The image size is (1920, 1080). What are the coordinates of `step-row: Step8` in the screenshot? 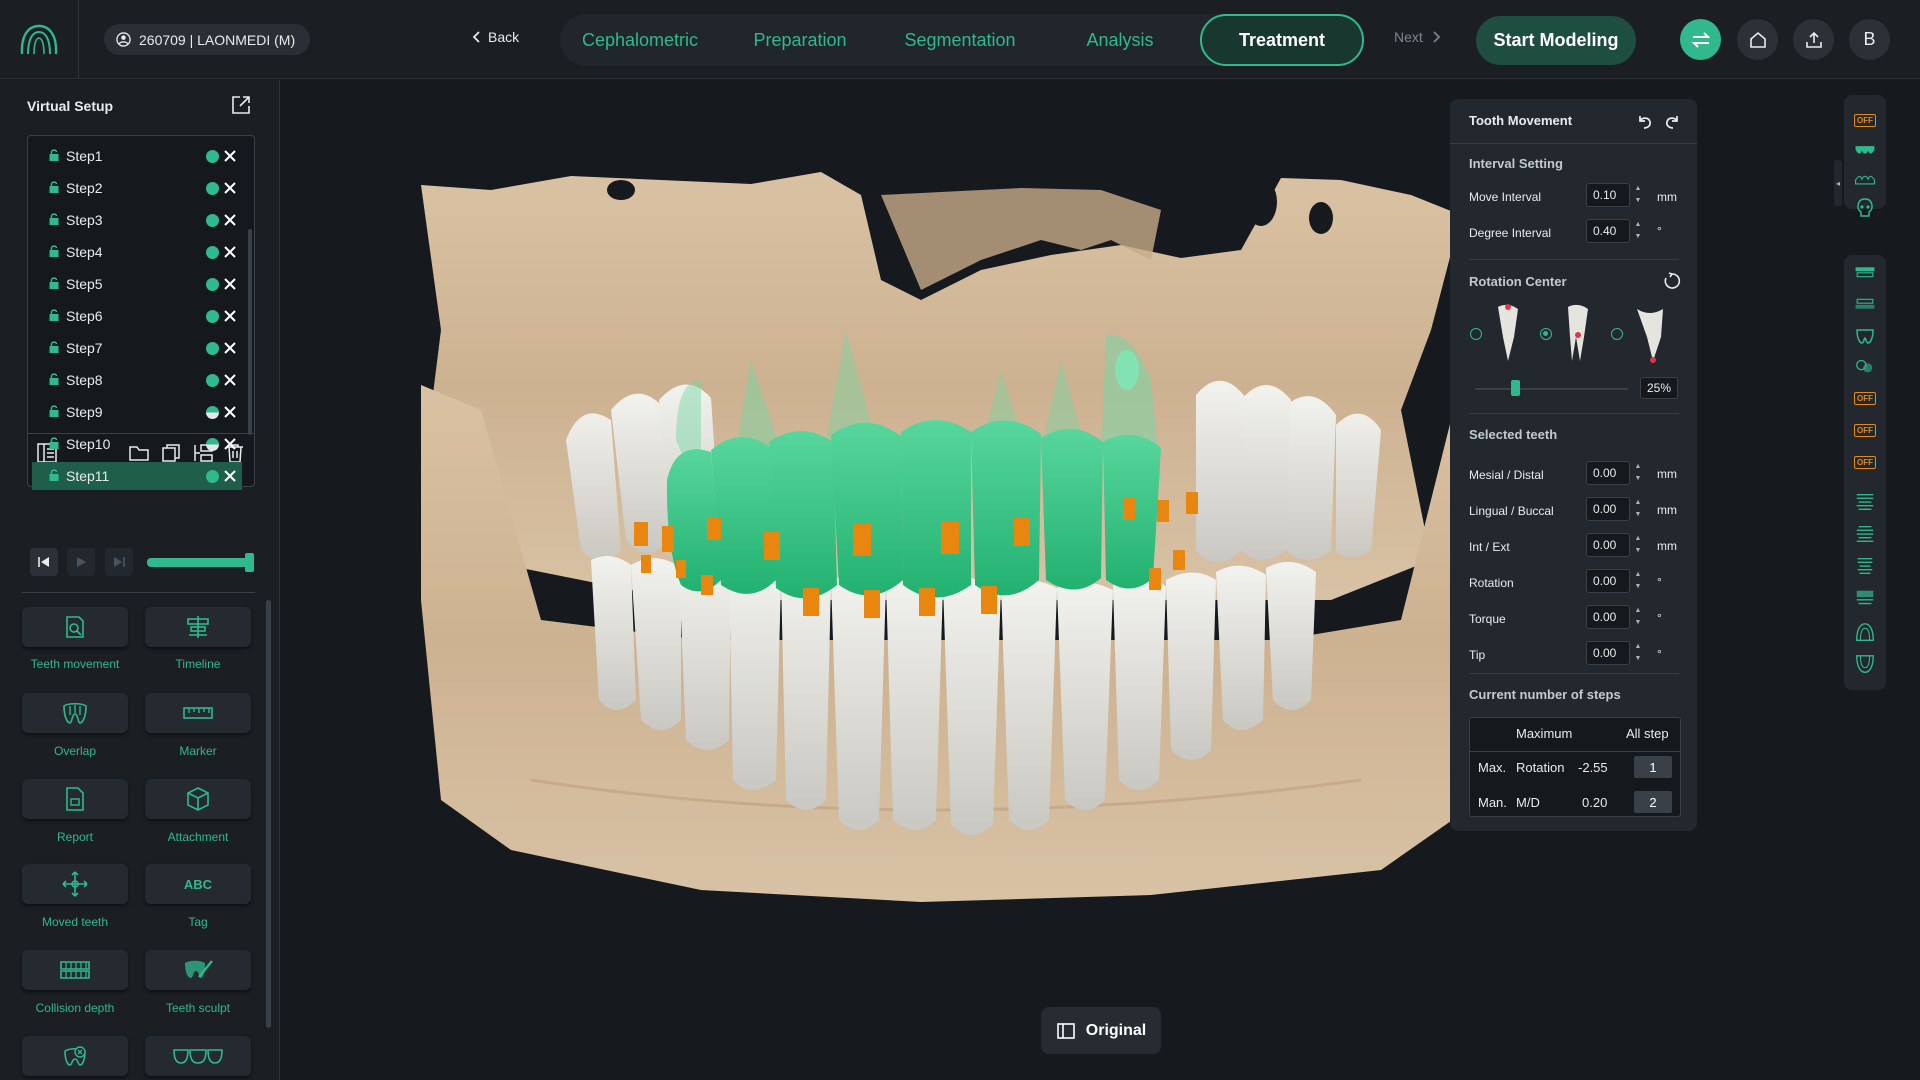 It's located at (137, 380).